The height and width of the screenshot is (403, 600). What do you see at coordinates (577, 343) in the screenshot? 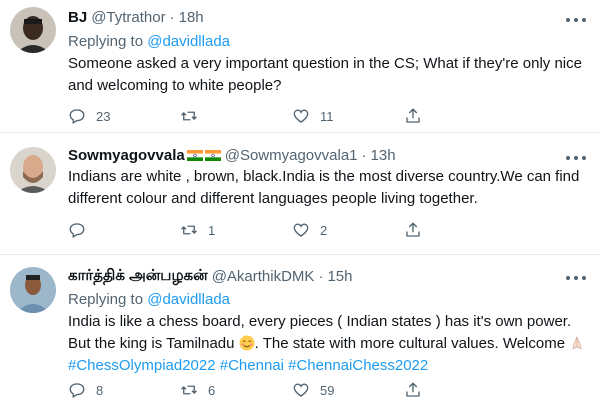
I see `folded-hands-emoji-icon` at bounding box center [577, 343].